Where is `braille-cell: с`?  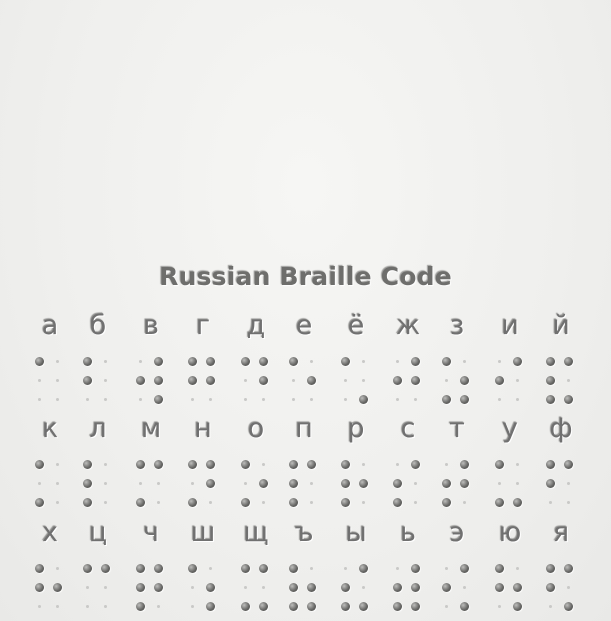
braille-cell: с is located at coordinates (408, 455).